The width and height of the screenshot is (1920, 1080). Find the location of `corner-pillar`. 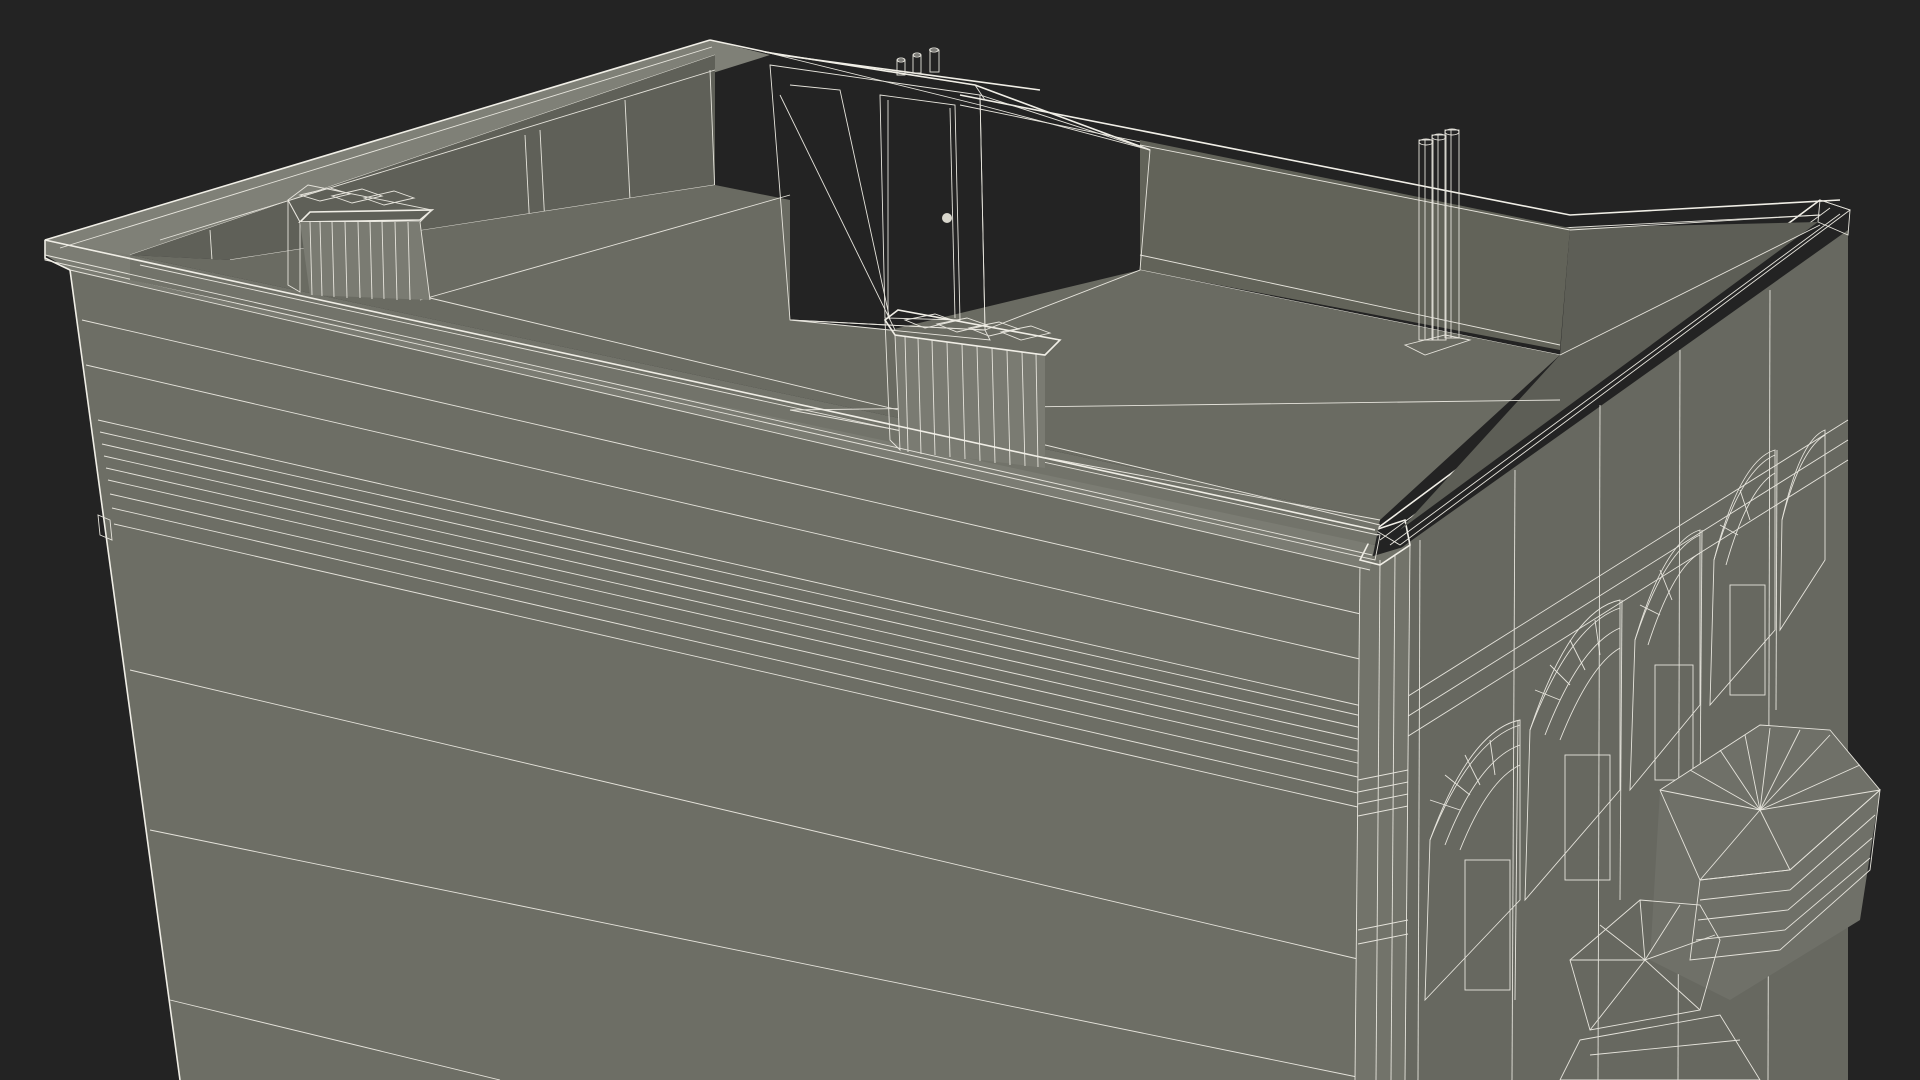

corner-pillar is located at coordinates (1382, 812).